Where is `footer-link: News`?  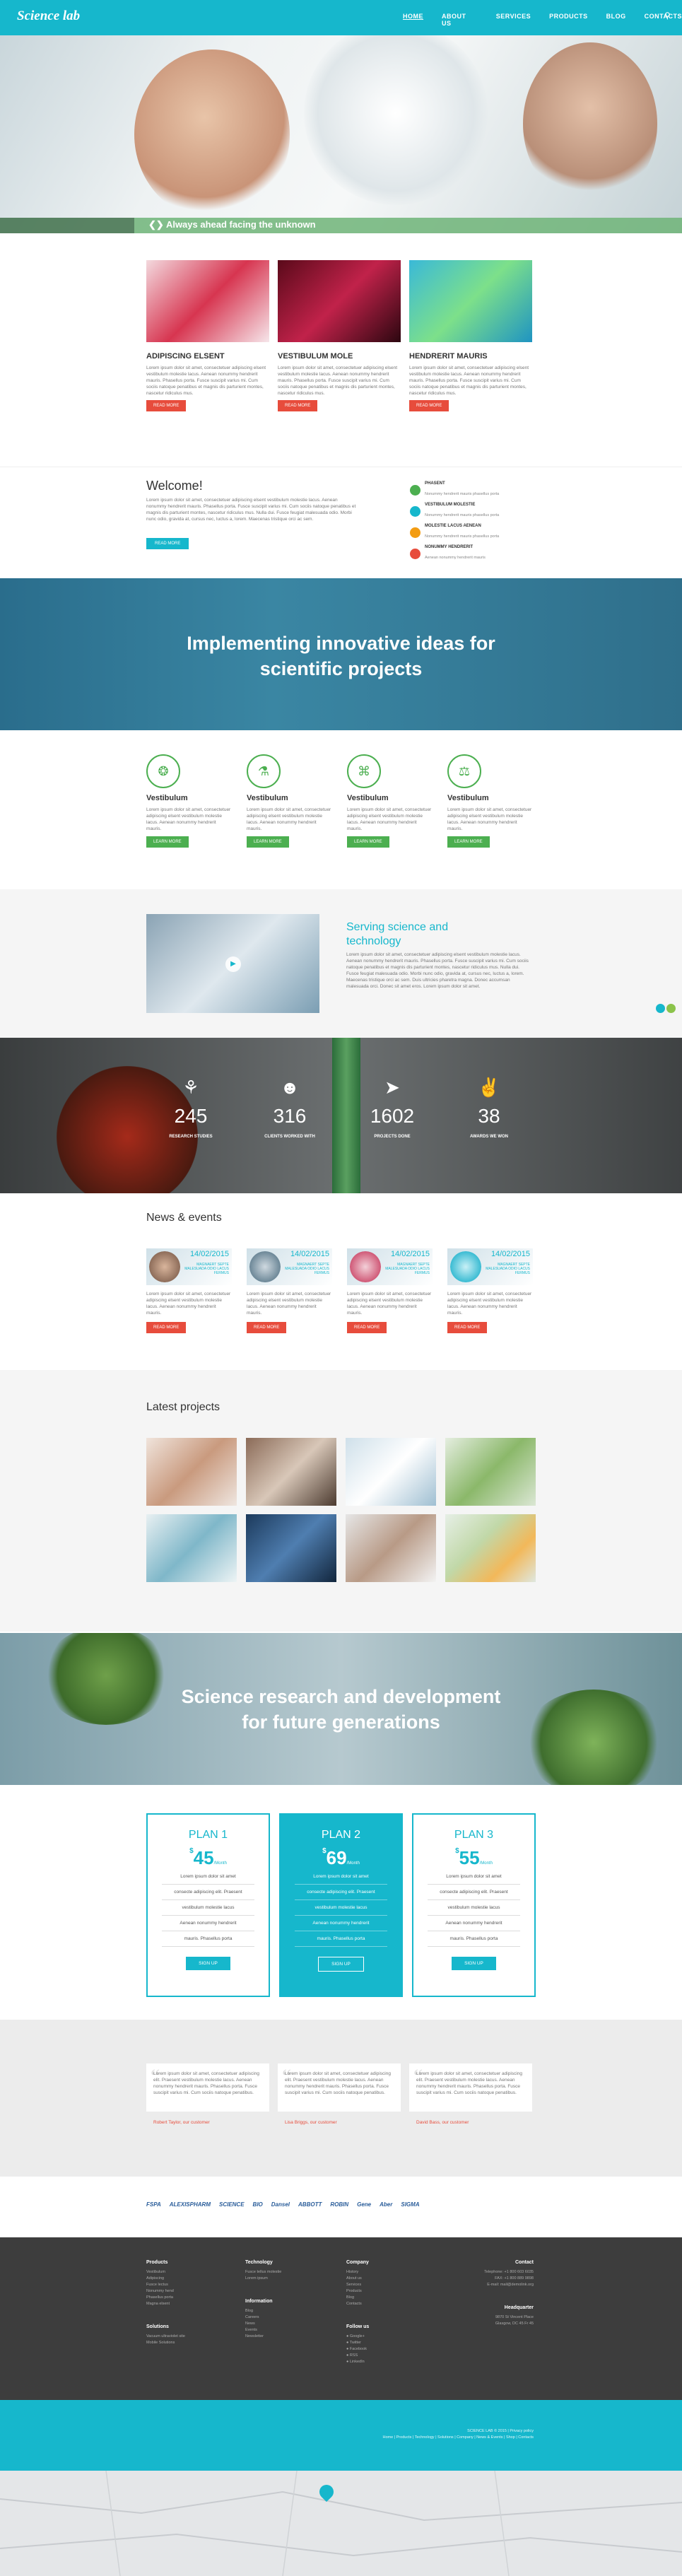
footer-link: News is located at coordinates (263, 2324).